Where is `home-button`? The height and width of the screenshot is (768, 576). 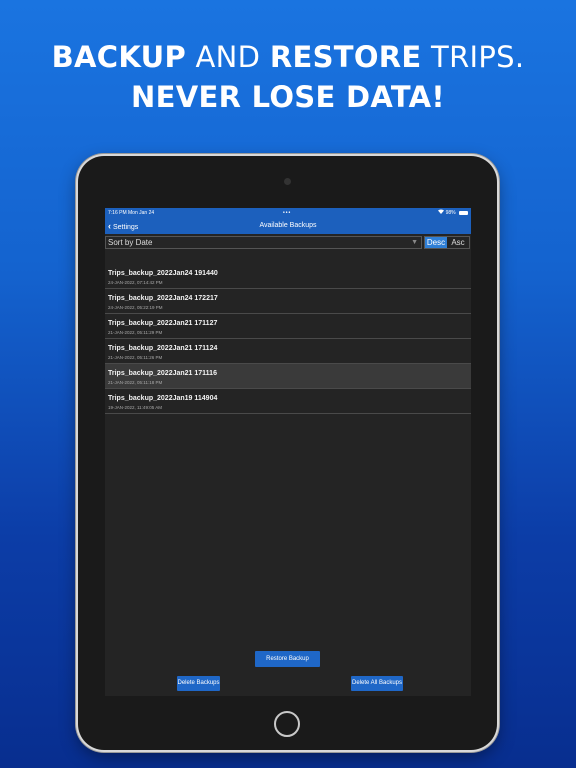
home-button is located at coordinates (287, 724).